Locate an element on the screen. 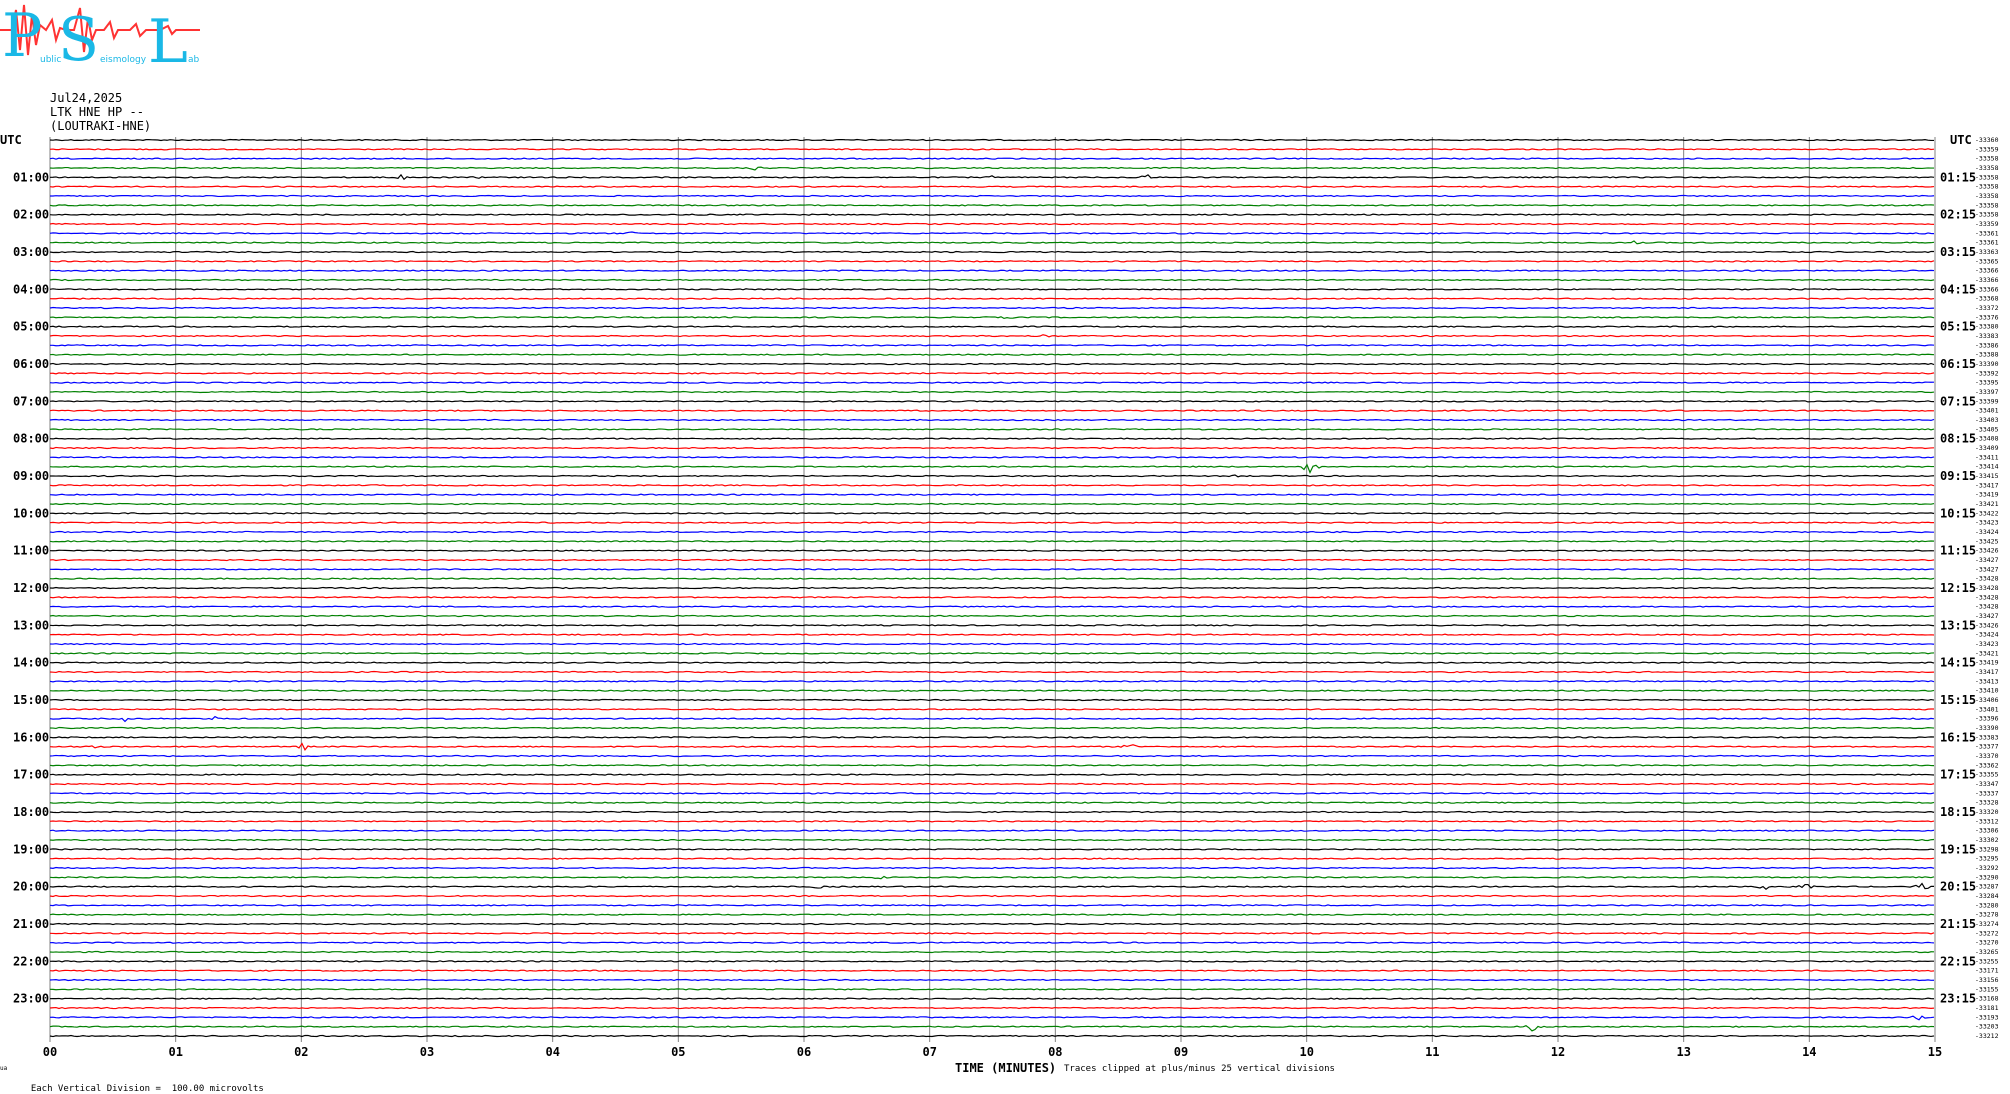 The height and width of the screenshot is (1094, 2010). trace-offset-label: -33287 is located at coordinates (1987, 887).